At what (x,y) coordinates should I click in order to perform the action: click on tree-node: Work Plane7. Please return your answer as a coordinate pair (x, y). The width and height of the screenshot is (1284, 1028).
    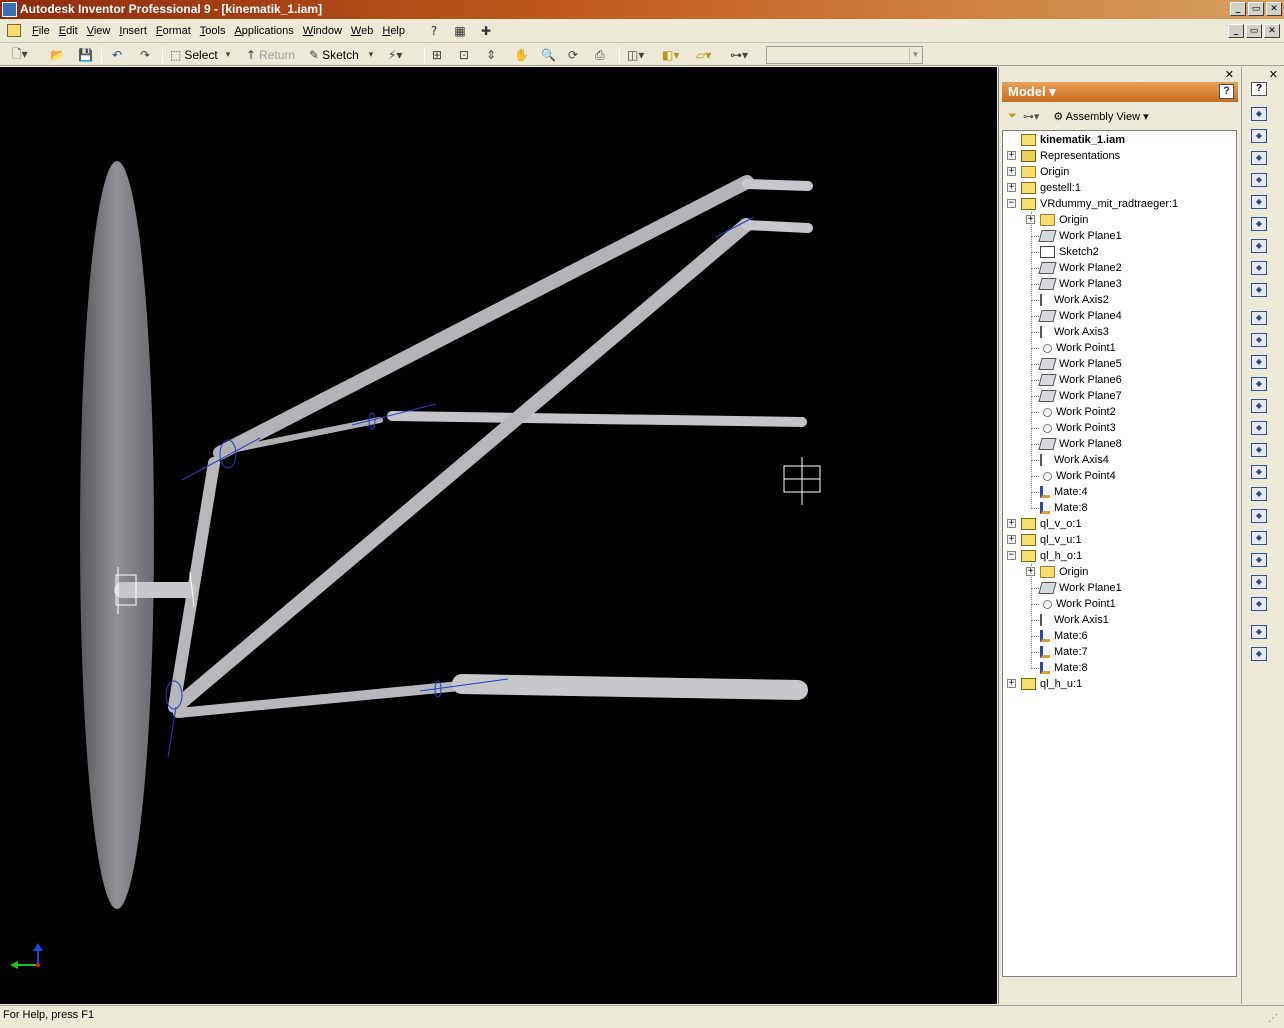
    Looking at the image, I should click on (1080, 396).